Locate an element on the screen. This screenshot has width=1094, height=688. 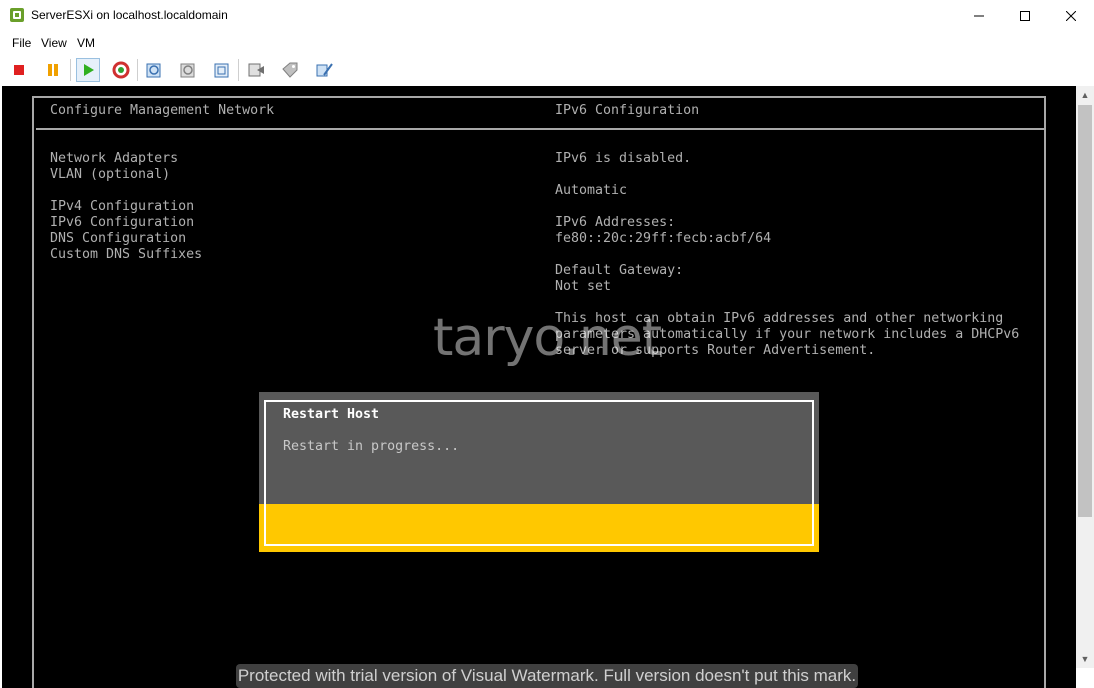
menu-vm: VM is located at coordinates (86, 43).